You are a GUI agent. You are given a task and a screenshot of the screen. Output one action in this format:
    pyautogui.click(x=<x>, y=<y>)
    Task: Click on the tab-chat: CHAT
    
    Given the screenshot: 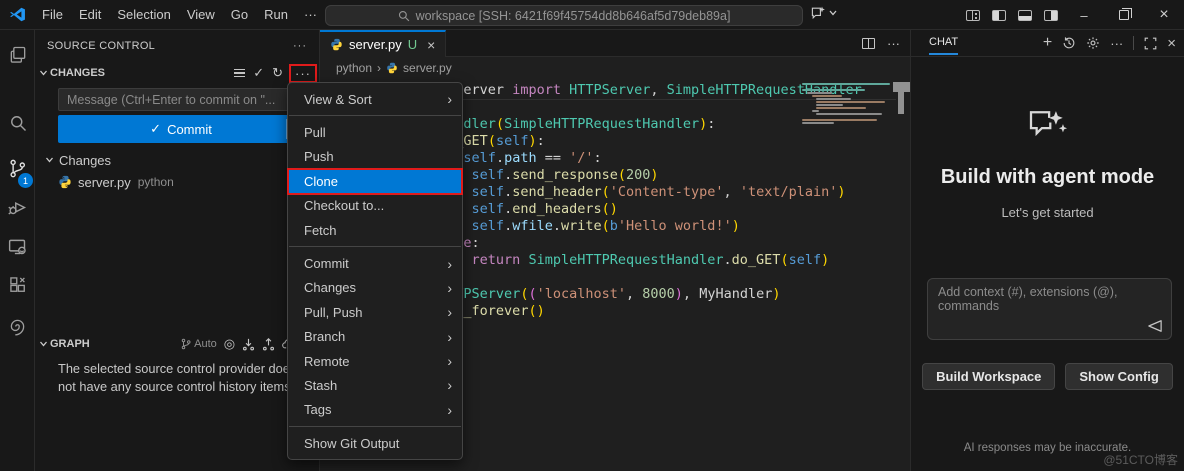 What is the action you would take?
    pyautogui.click(x=944, y=45)
    